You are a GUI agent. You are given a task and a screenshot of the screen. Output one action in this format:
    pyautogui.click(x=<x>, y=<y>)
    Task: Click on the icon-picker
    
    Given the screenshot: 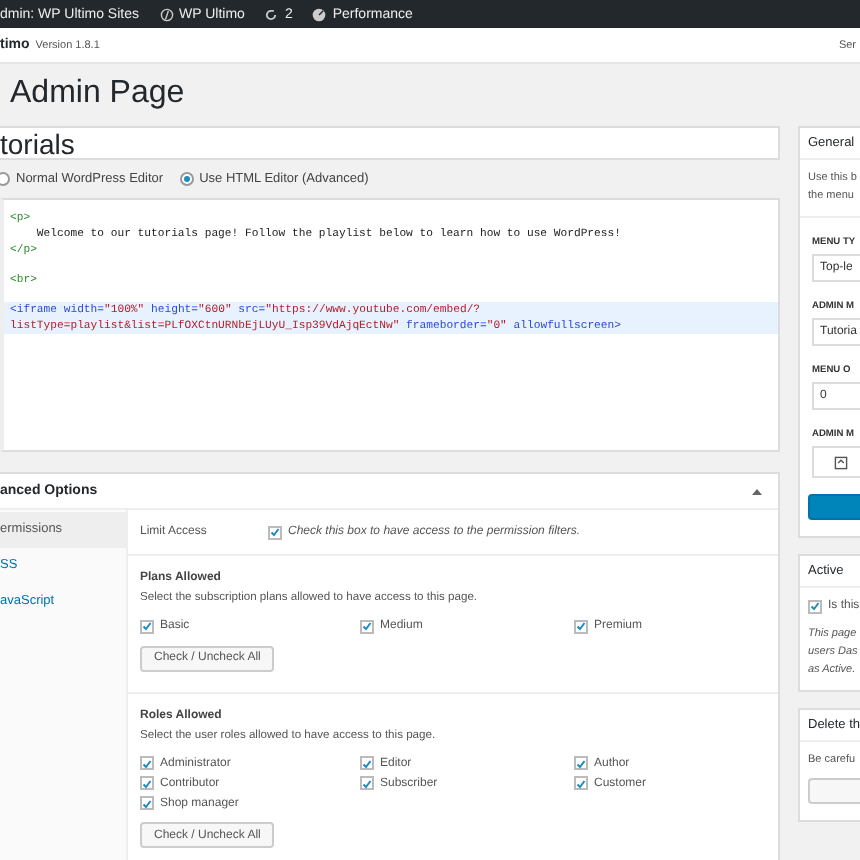 What is the action you would take?
    pyautogui.click(x=836, y=462)
    